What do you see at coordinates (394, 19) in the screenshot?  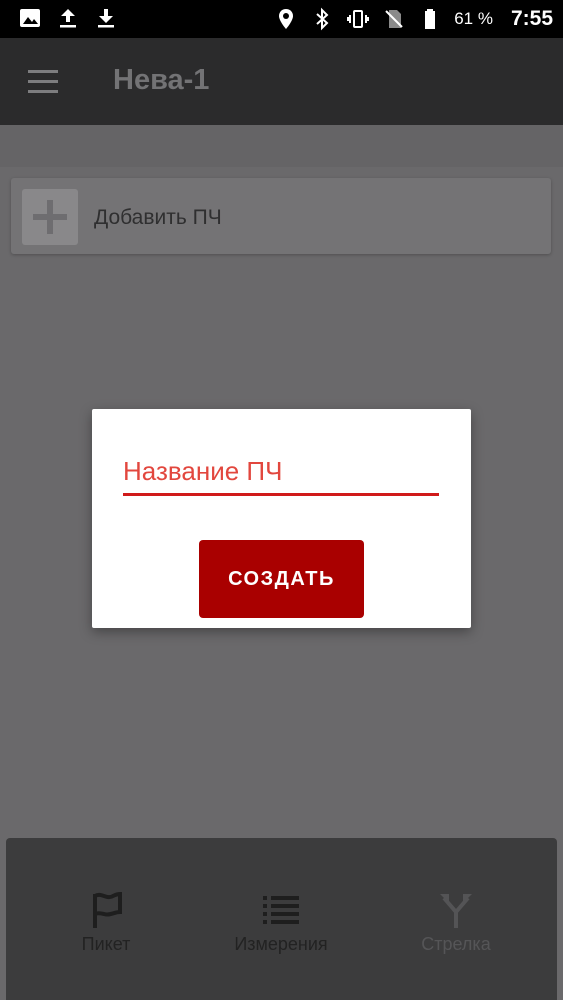 I see `no-sim-icon` at bounding box center [394, 19].